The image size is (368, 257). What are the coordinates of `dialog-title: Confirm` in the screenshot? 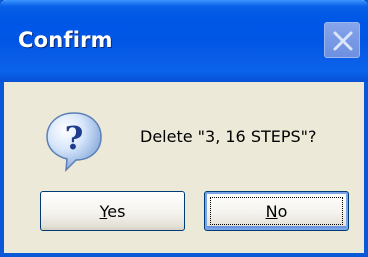 It's located at (65, 40).